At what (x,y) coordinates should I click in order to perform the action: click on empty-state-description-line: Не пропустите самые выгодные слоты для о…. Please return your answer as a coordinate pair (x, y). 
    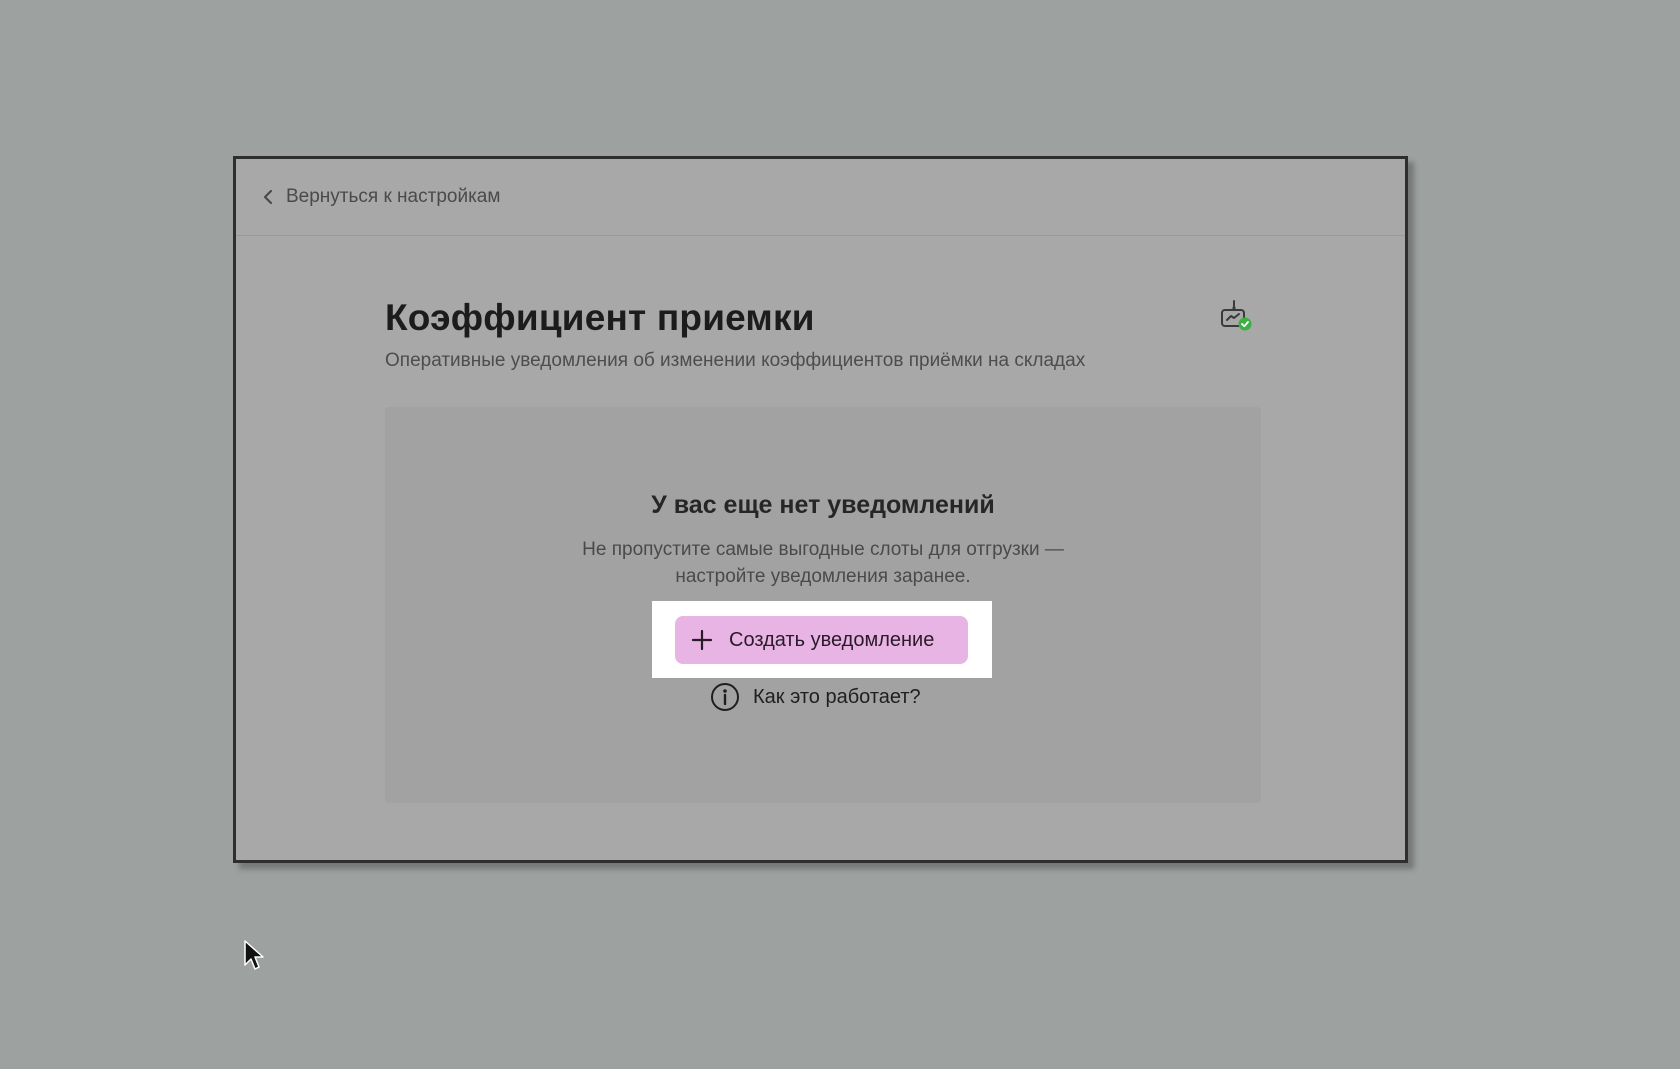
    Looking at the image, I should click on (823, 549).